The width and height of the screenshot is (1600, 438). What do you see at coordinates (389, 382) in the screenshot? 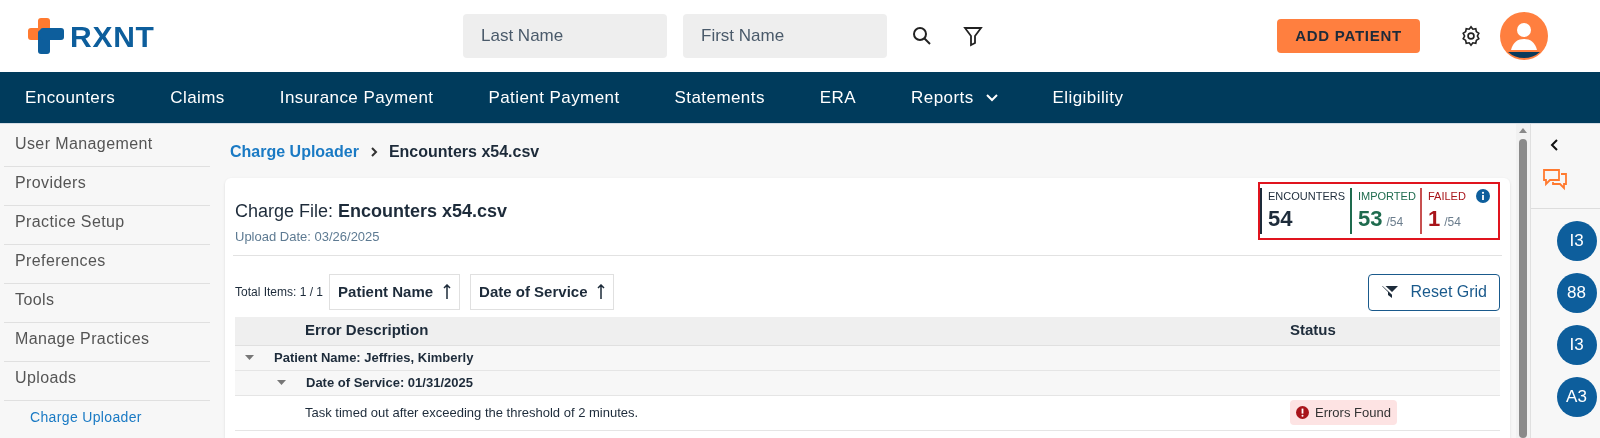
I see `group-row-label: Date of Service: 01/31/2025` at bounding box center [389, 382].